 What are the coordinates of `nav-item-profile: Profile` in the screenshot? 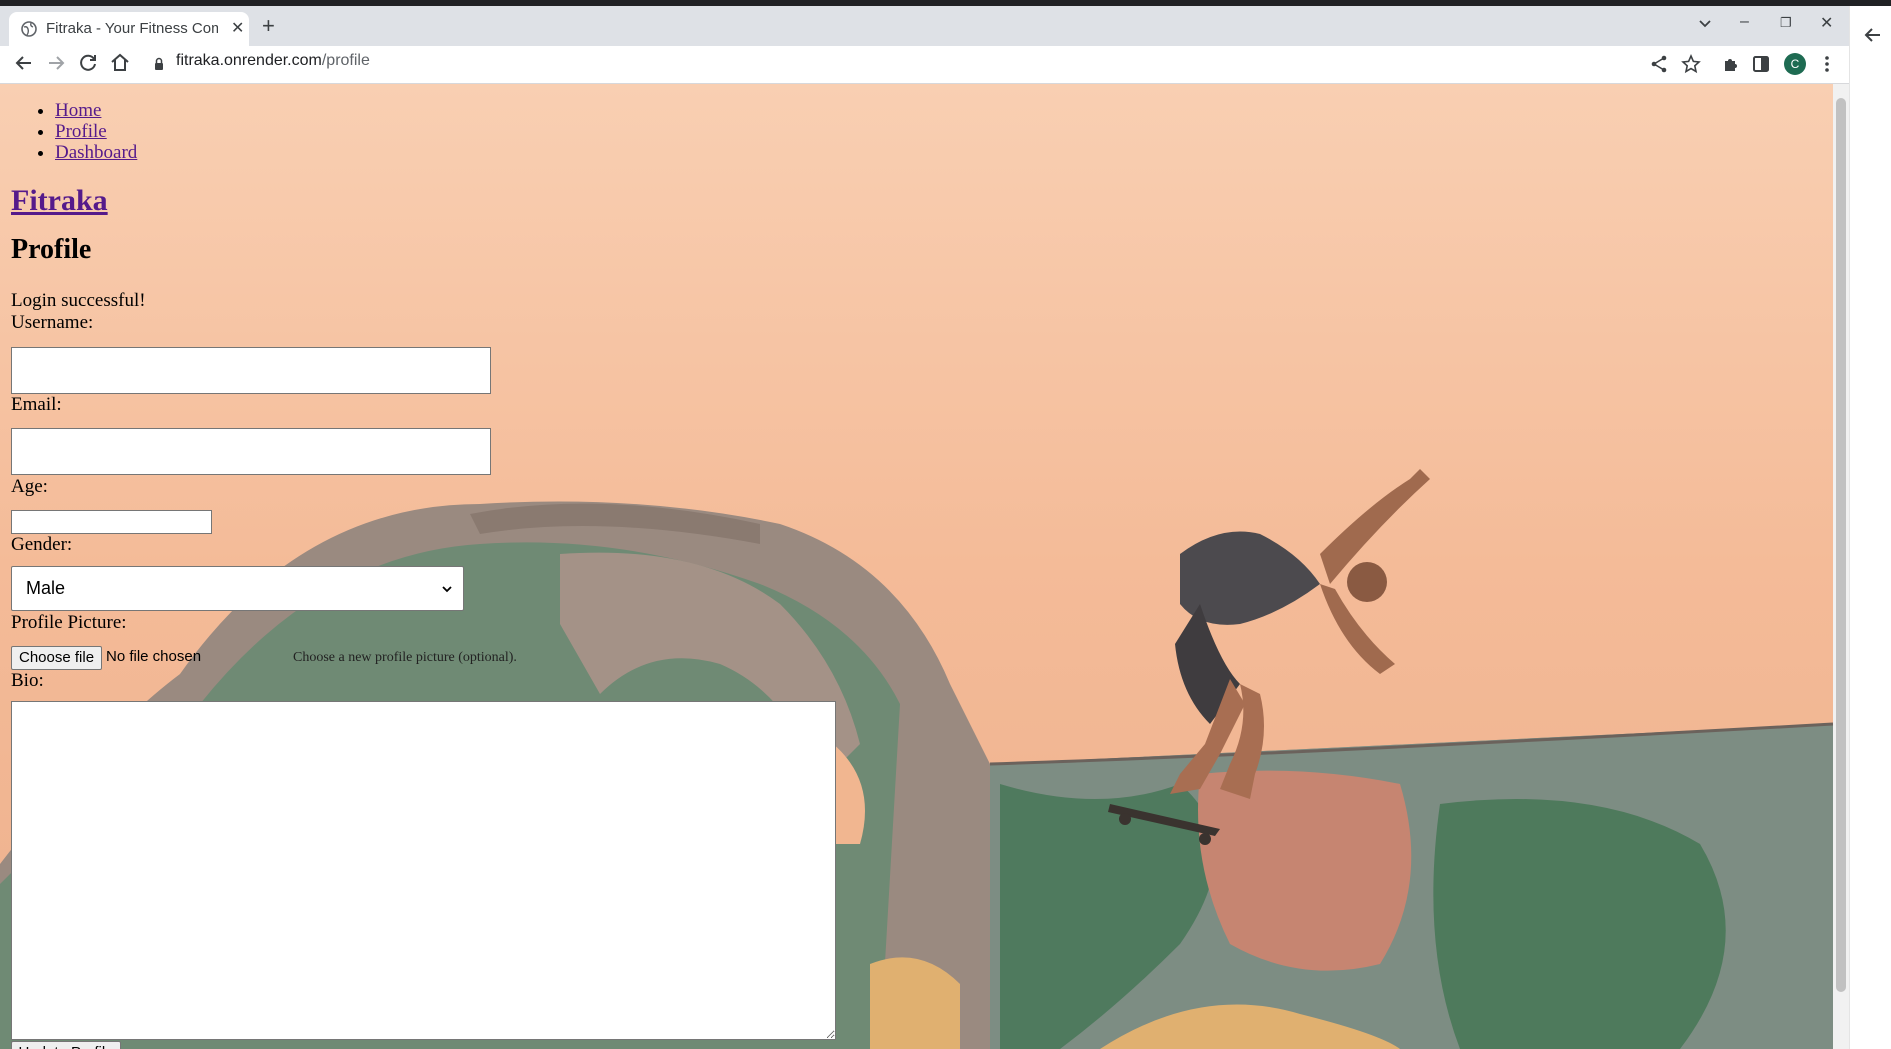 It's located at (96, 131).